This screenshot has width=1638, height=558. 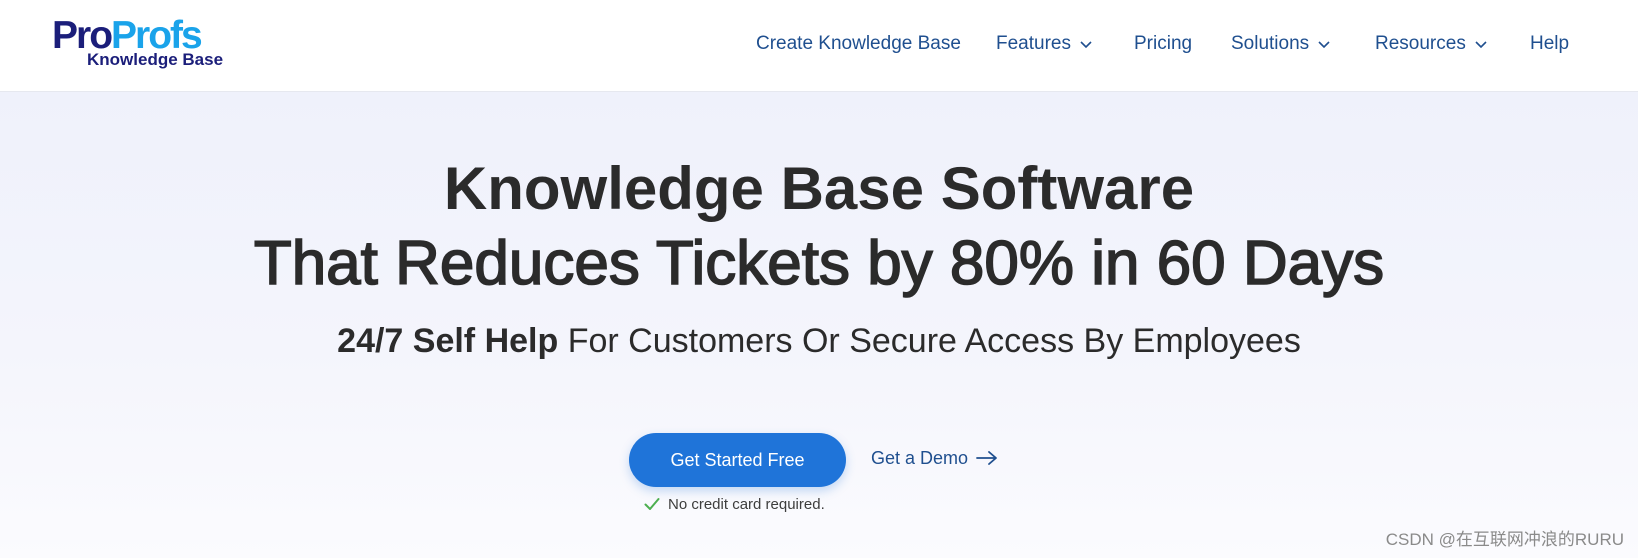 What do you see at coordinates (819, 188) in the screenshot?
I see `hero-title-line1: Knowledge Base Software` at bounding box center [819, 188].